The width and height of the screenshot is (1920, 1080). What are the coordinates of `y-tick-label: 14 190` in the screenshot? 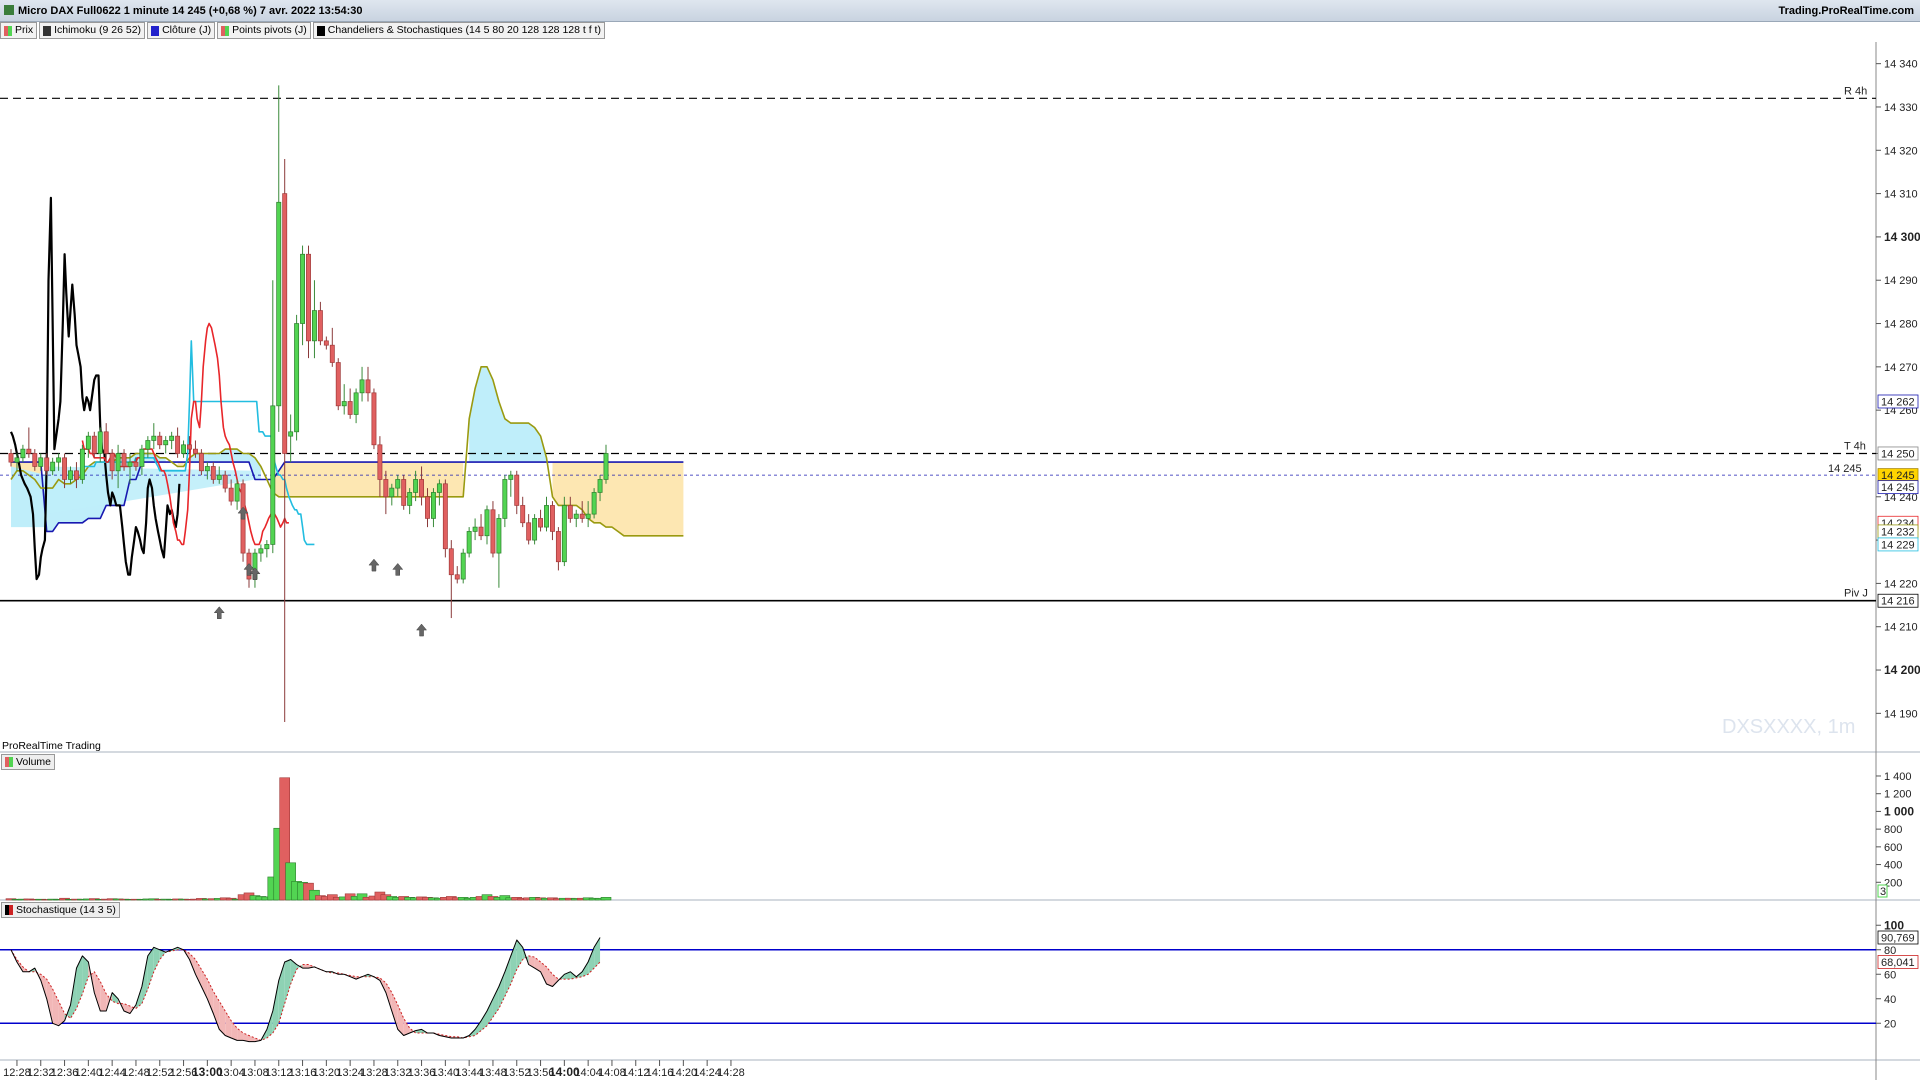 It's located at (1901, 714).